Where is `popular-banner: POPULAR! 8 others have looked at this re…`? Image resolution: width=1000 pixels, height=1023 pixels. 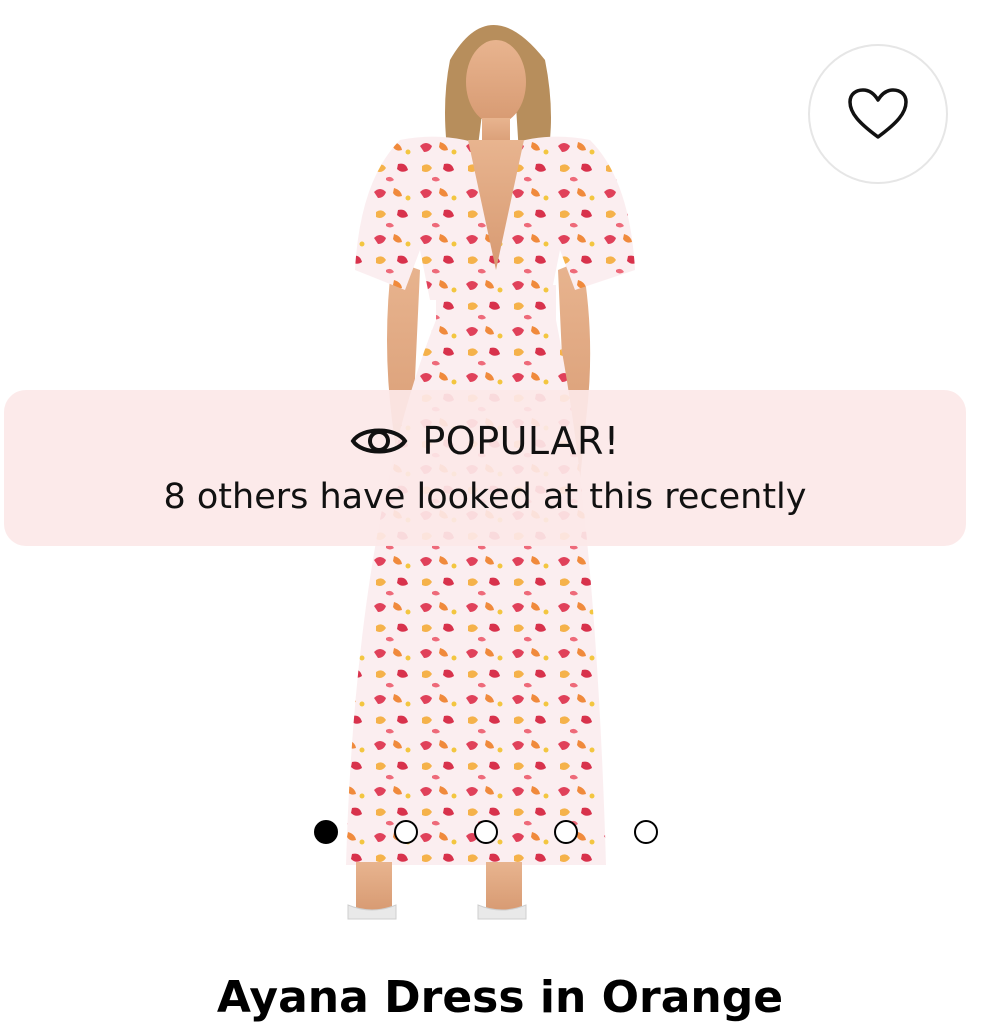 popular-banner: POPULAR! 8 others have looked at this re… is located at coordinates (485, 468).